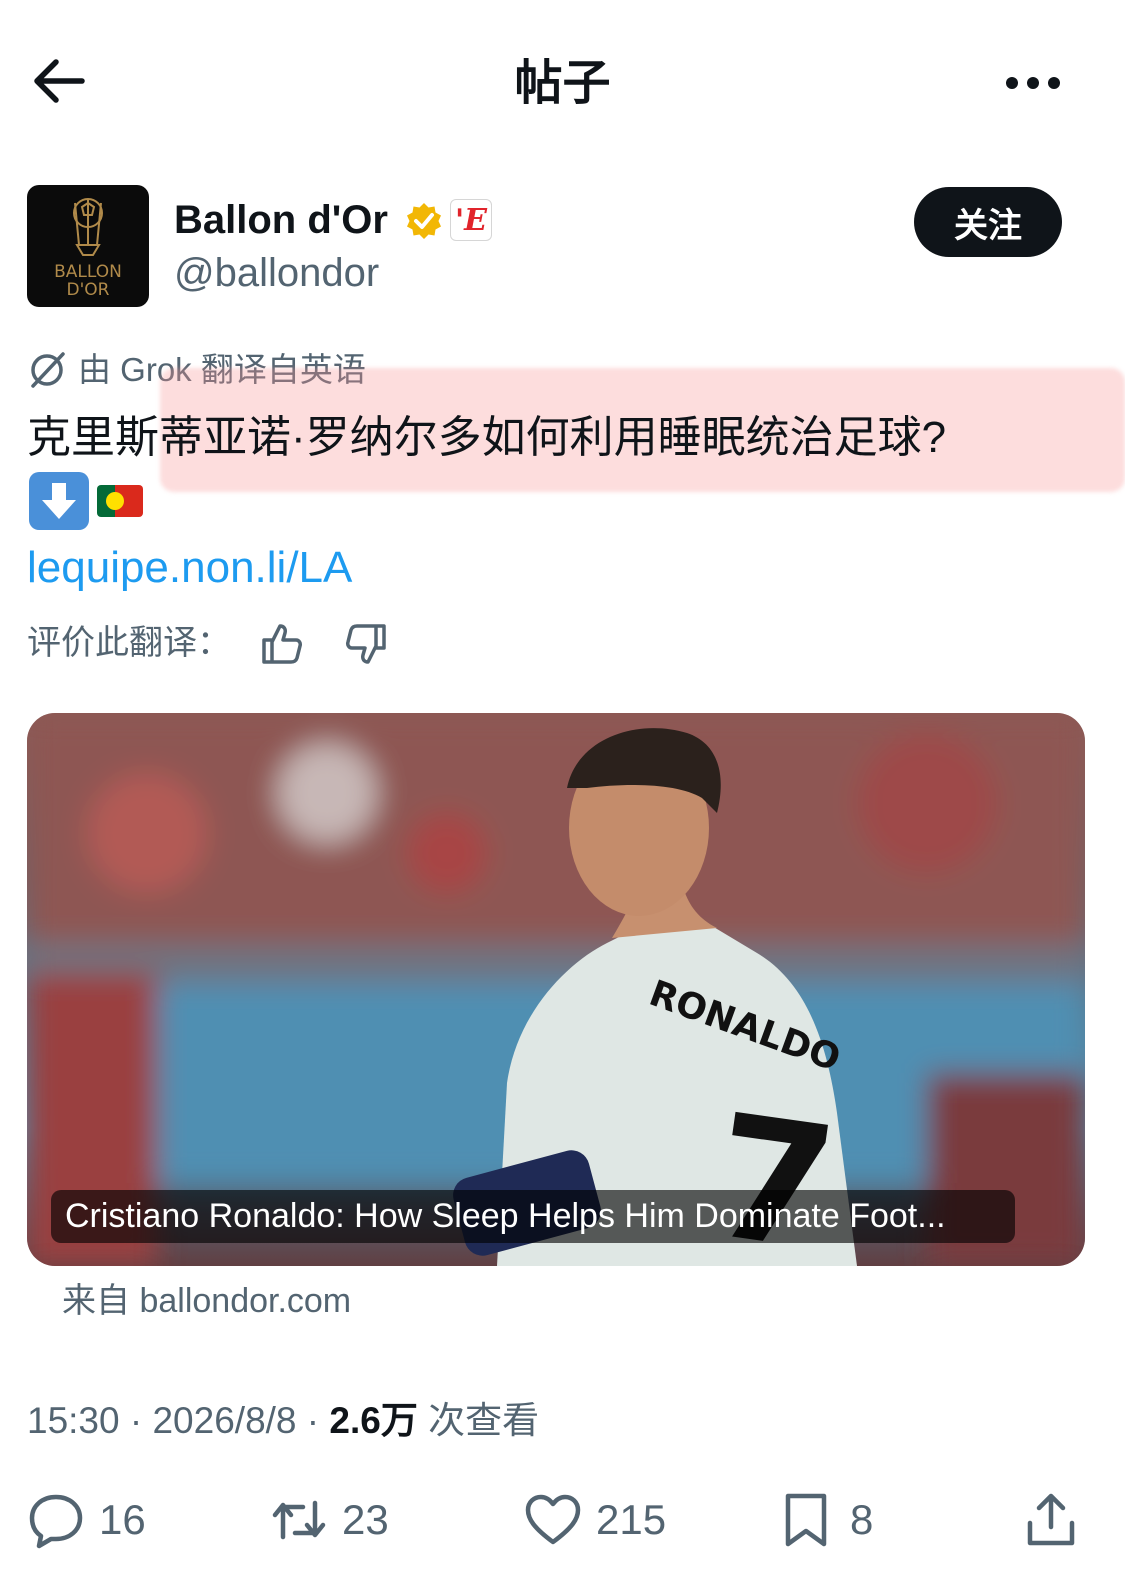  I want to click on repost-icon, so click(299, 1520).